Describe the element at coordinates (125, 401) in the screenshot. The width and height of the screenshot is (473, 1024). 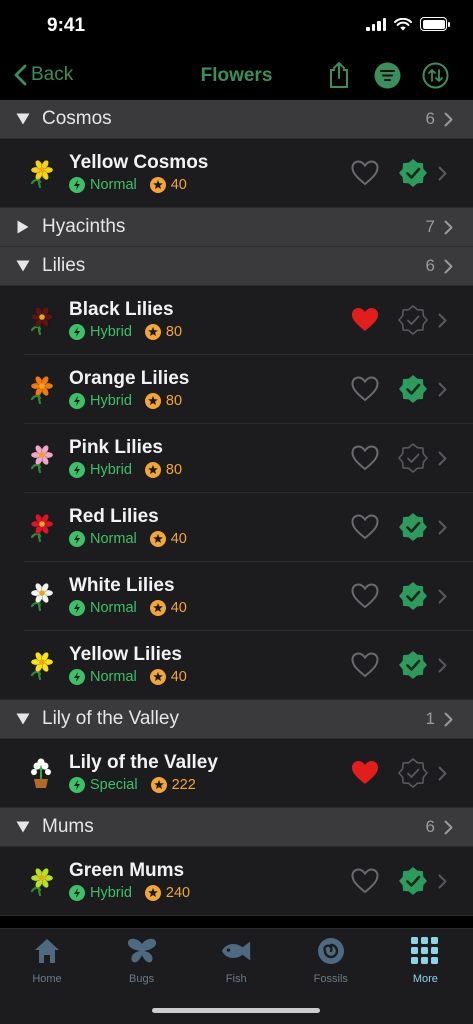
I see `flower-meta: Hybrid 80` at that location.